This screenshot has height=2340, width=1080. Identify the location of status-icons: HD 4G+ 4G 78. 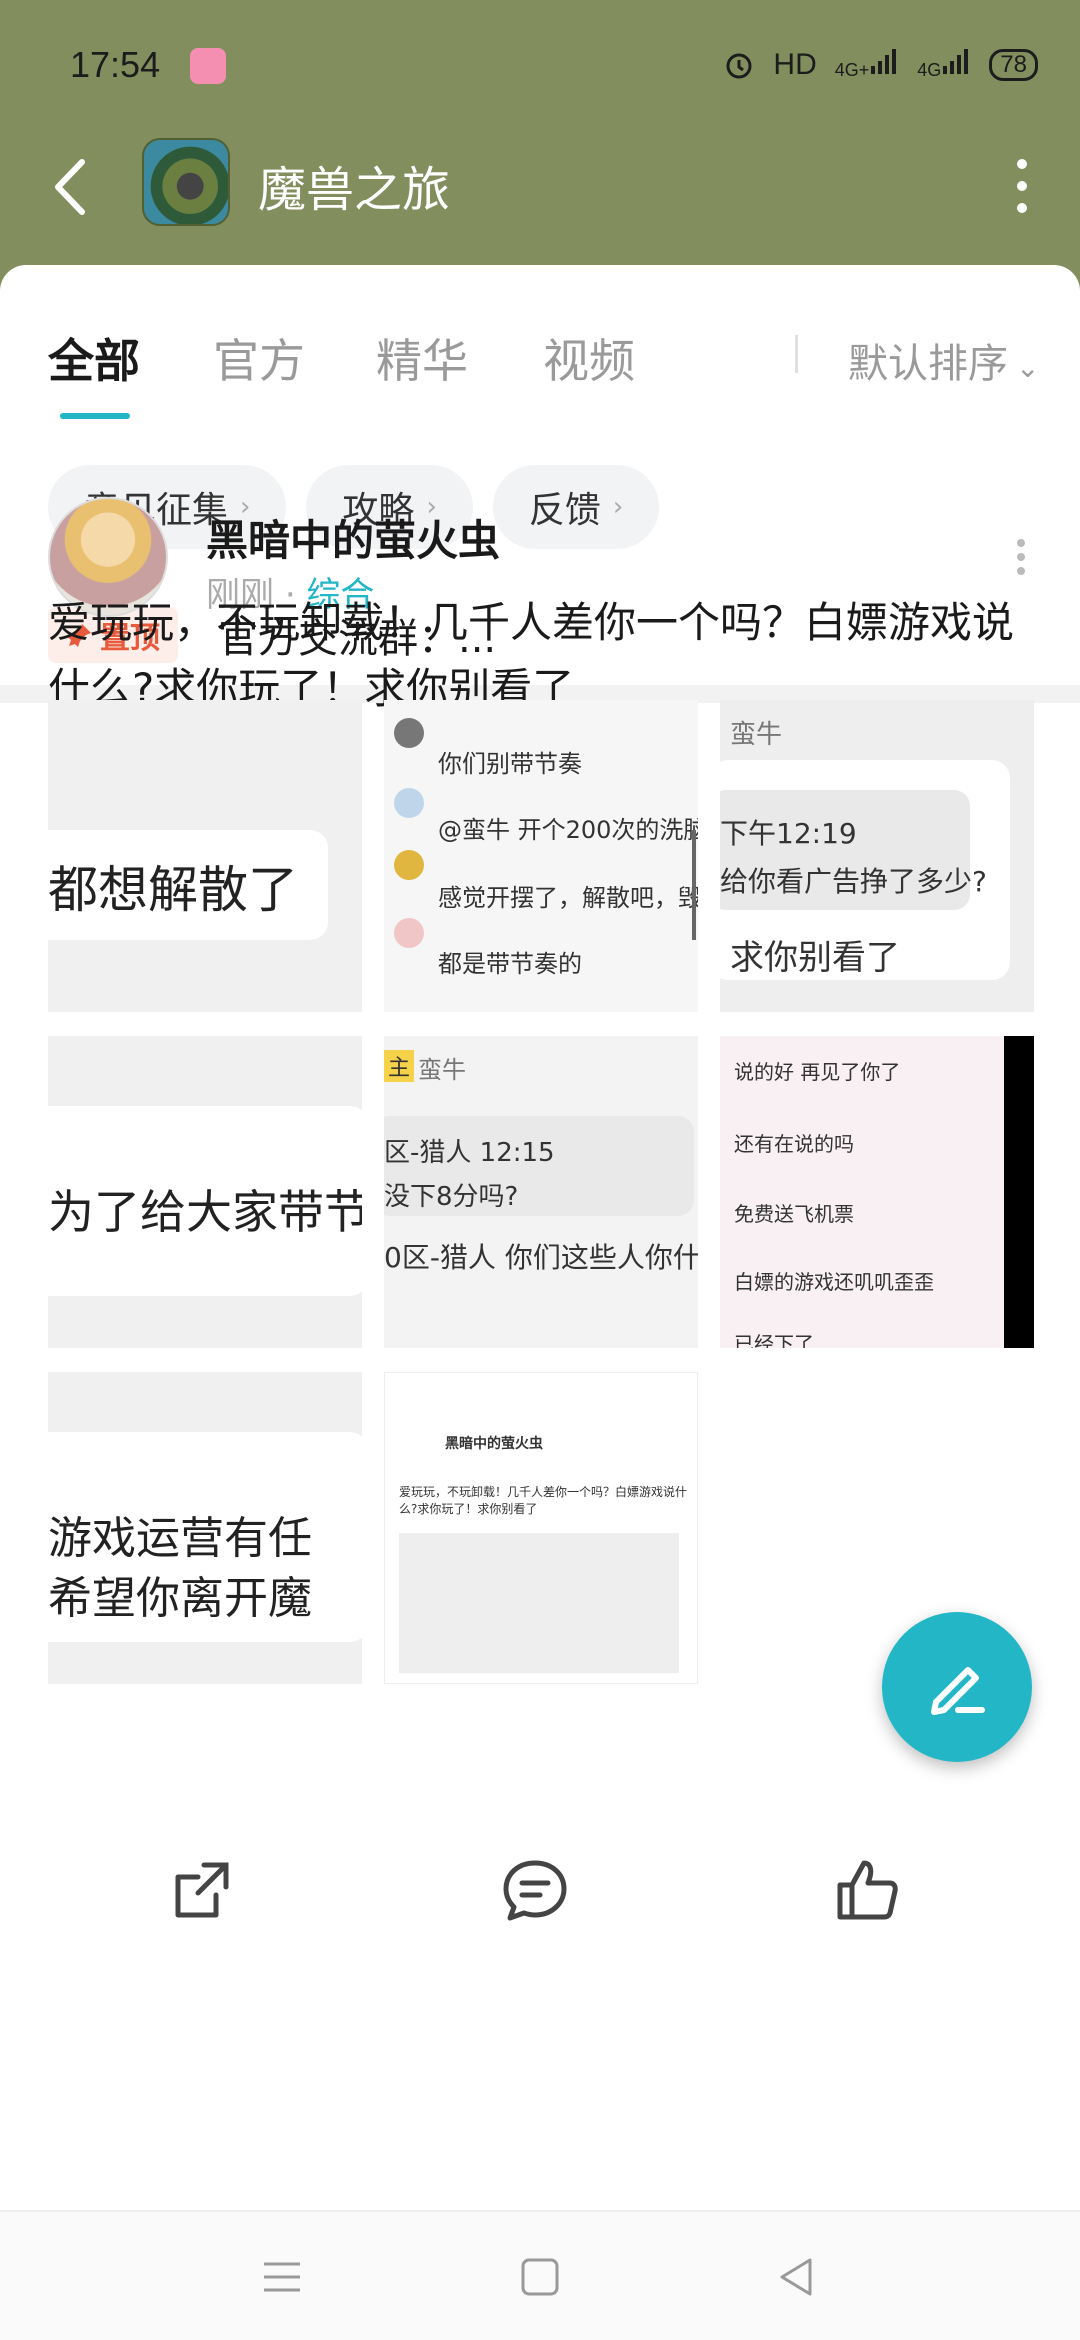
(880, 65).